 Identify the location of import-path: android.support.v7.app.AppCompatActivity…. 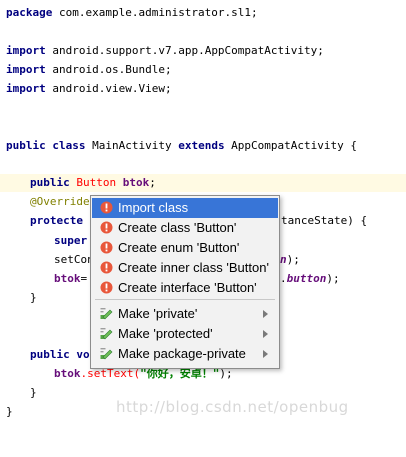
(184, 50).